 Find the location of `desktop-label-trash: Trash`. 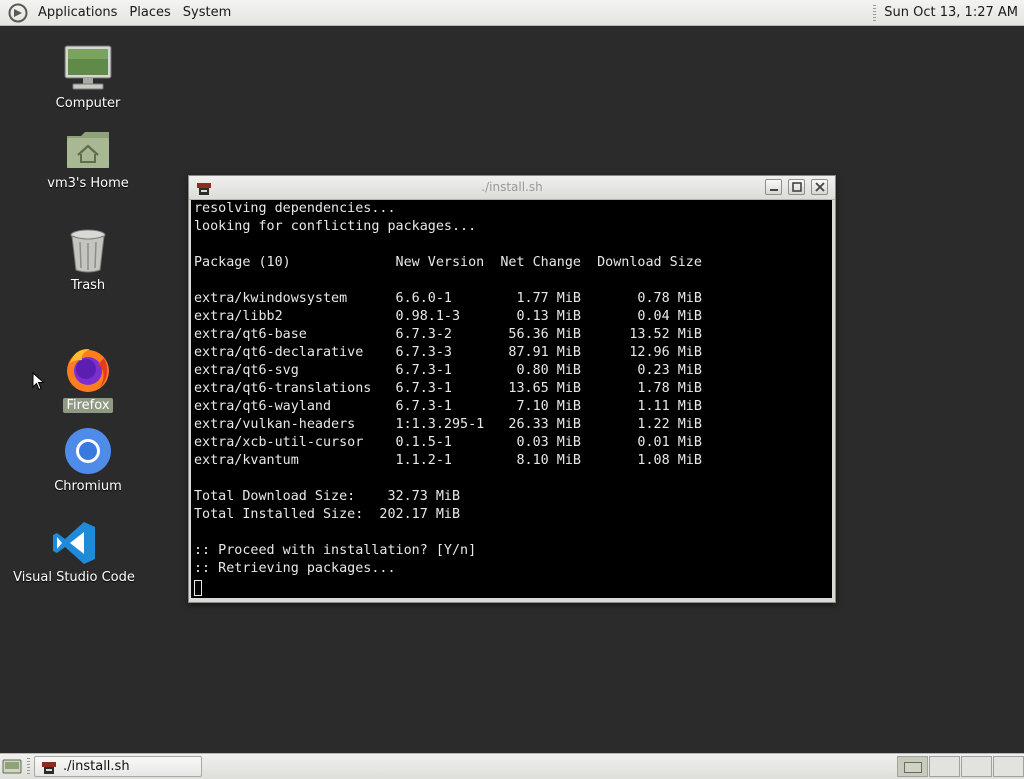

desktop-label-trash: Trash is located at coordinates (88, 285).